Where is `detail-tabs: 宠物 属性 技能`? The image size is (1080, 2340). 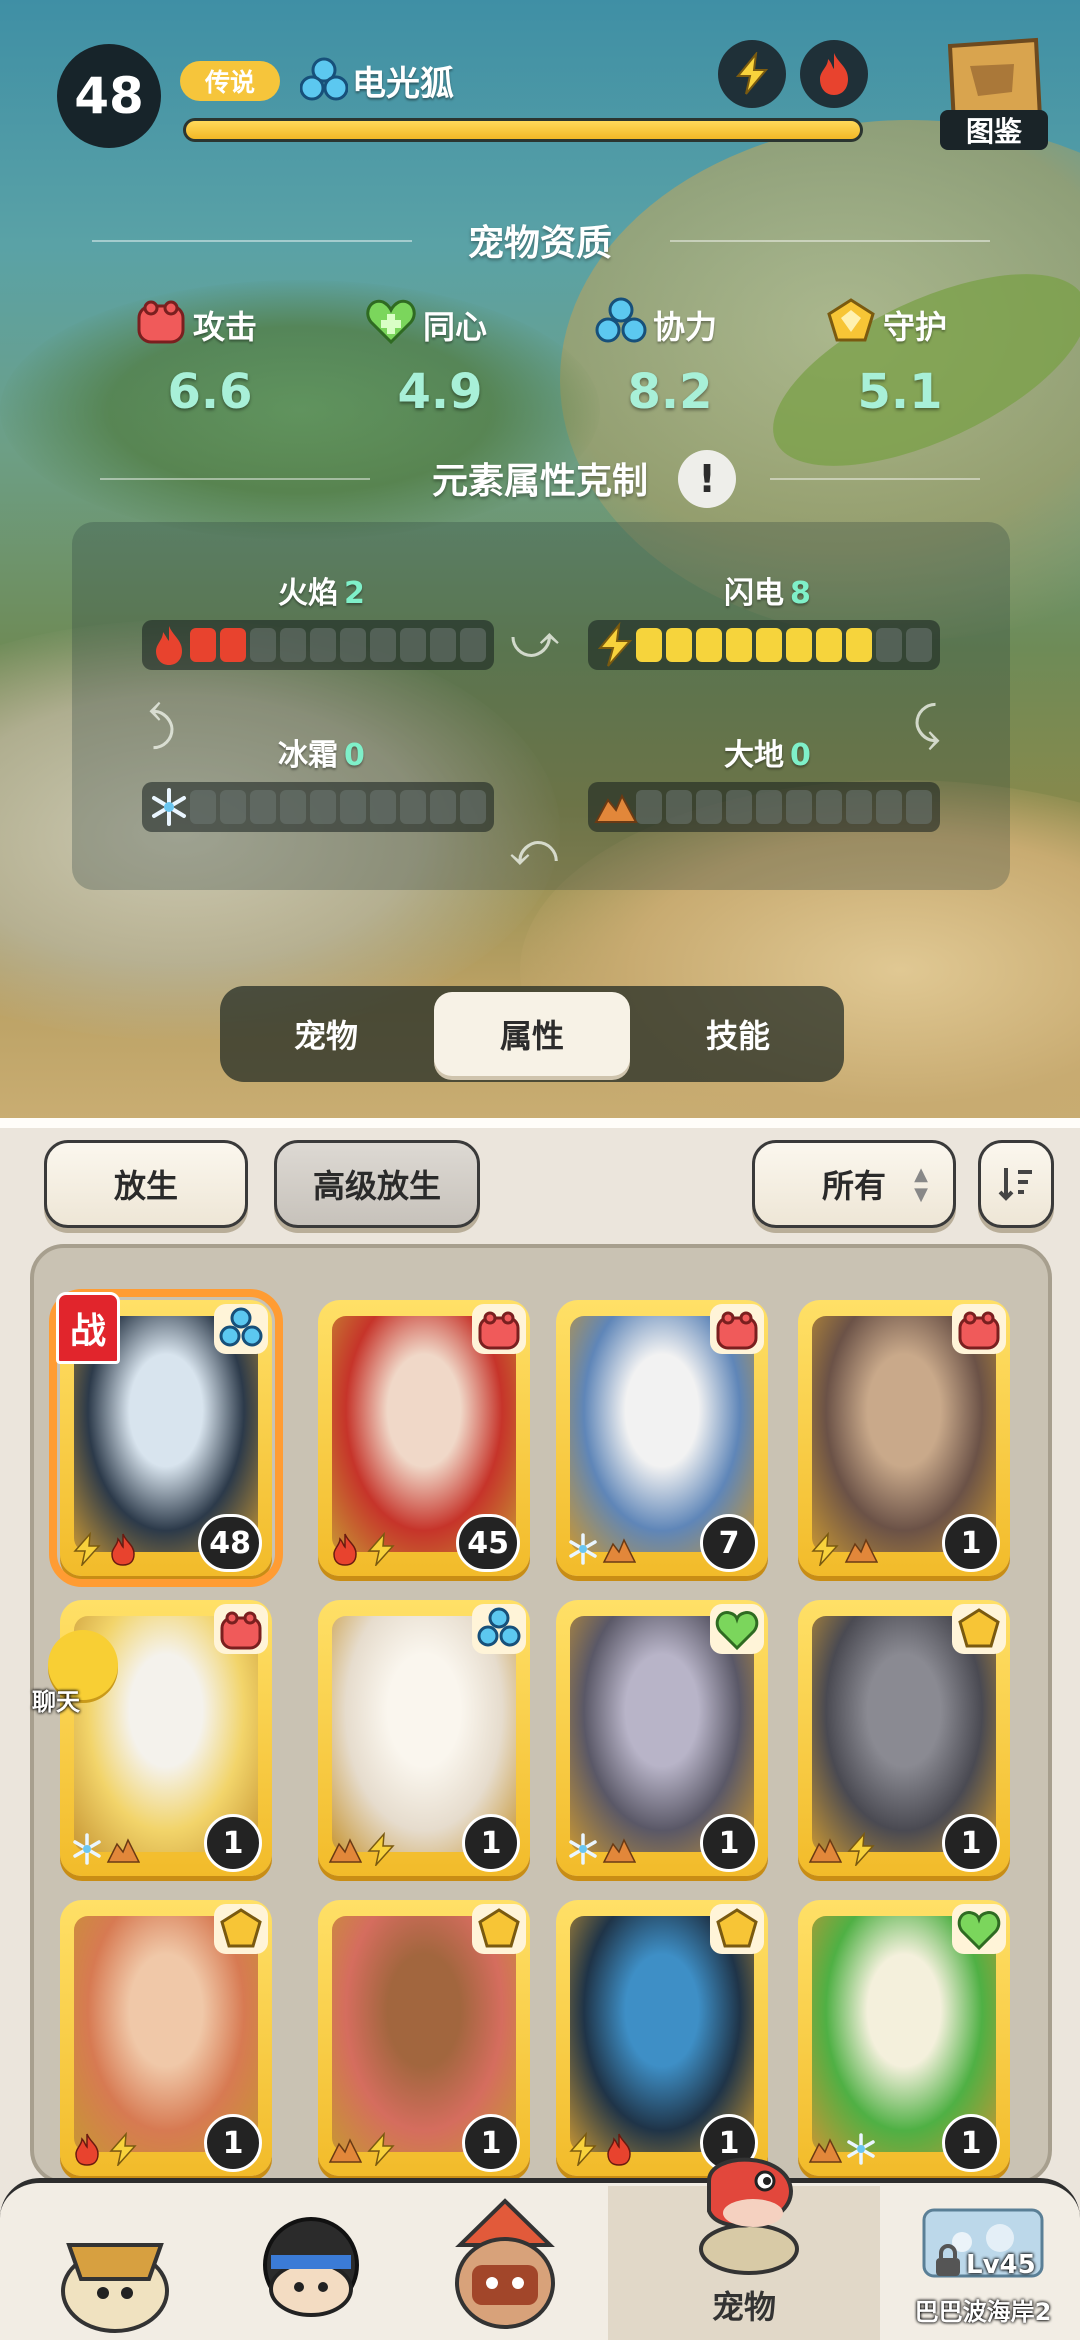
detail-tabs: 宠物 属性 技能 is located at coordinates (532, 1034).